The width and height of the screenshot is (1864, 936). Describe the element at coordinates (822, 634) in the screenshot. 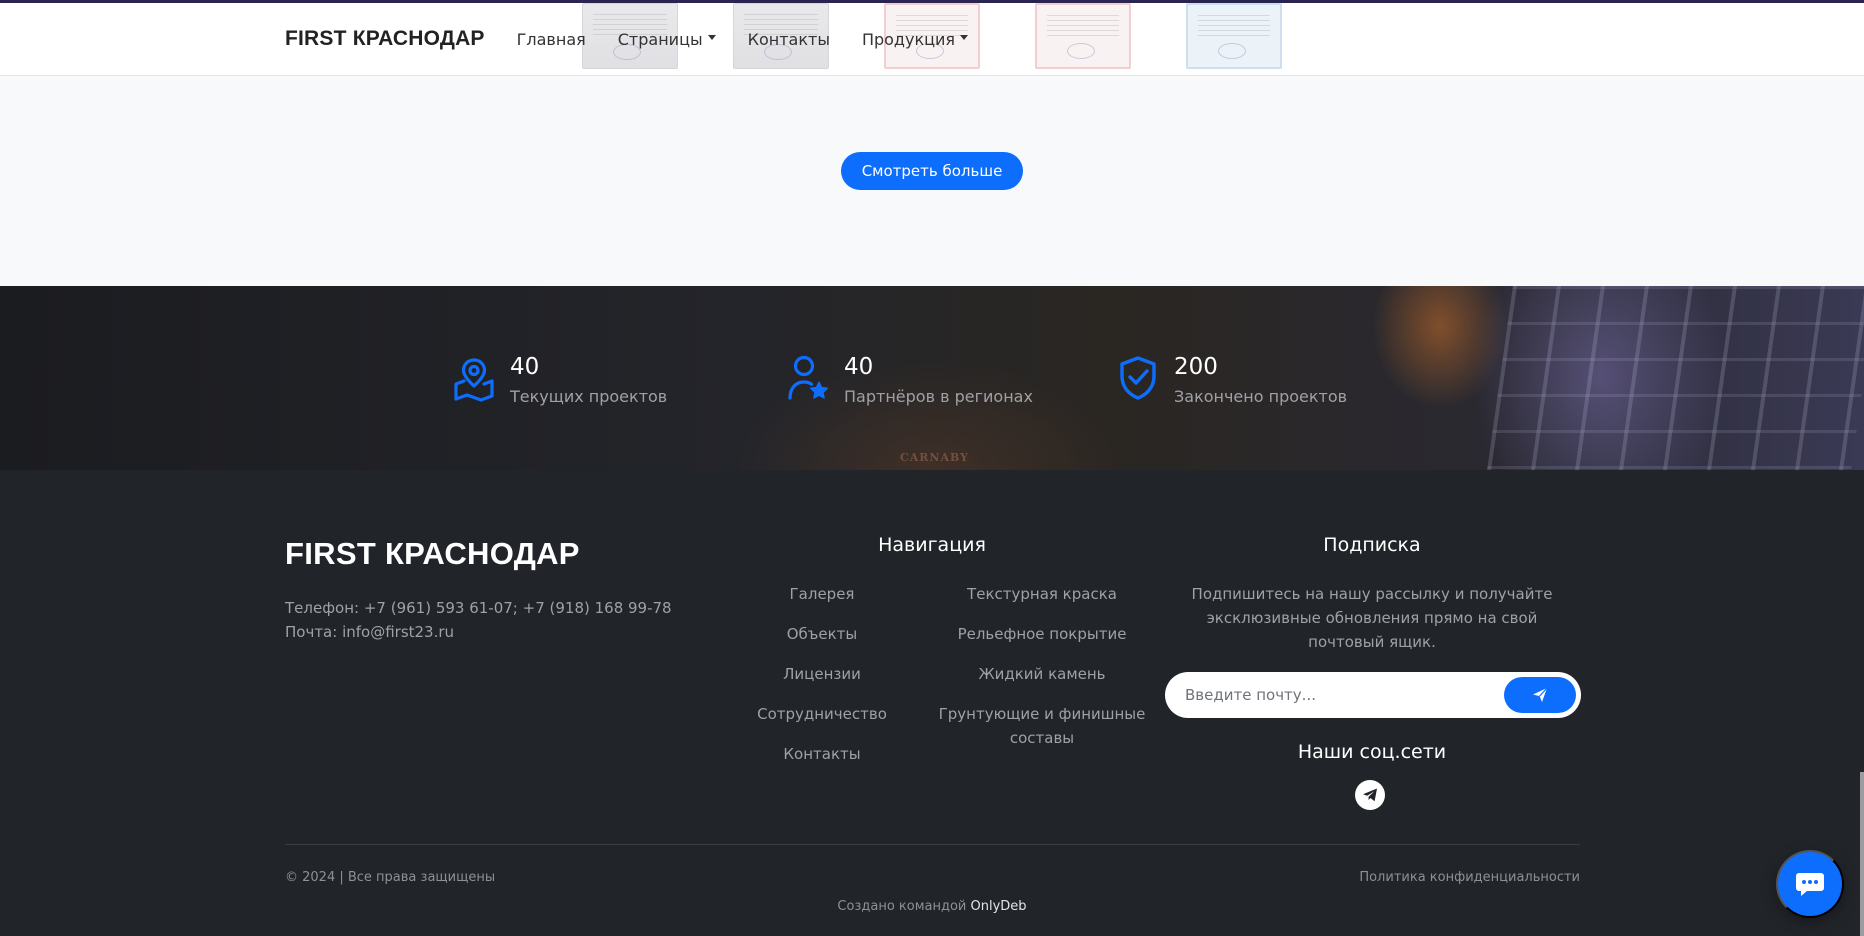

I see `footer-link-objects: Объекты` at that location.